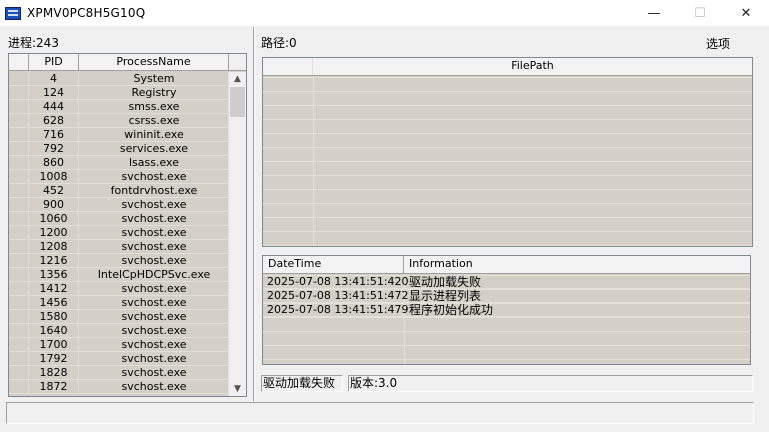 The image size is (769, 432). What do you see at coordinates (119, 345) in the screenshot?
I see `process-row: 1700 svchost.exe` at bounding box center [119, 345].